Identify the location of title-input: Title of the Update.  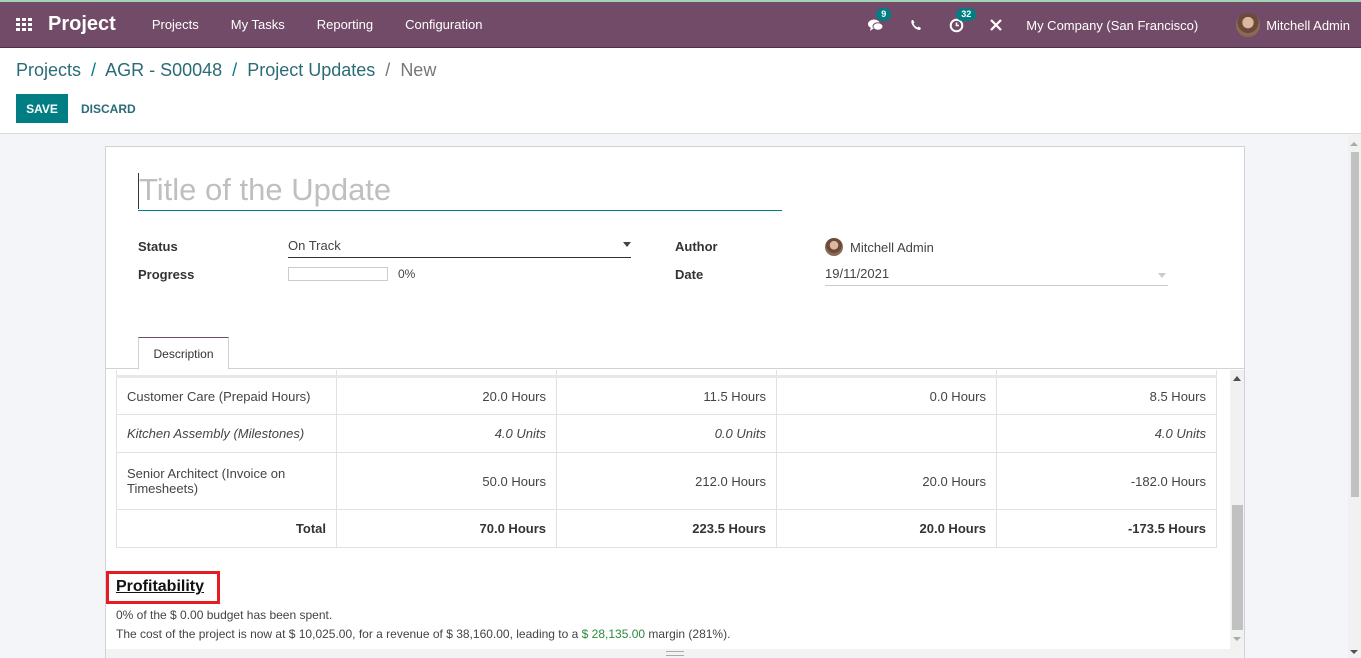
(460, 190).